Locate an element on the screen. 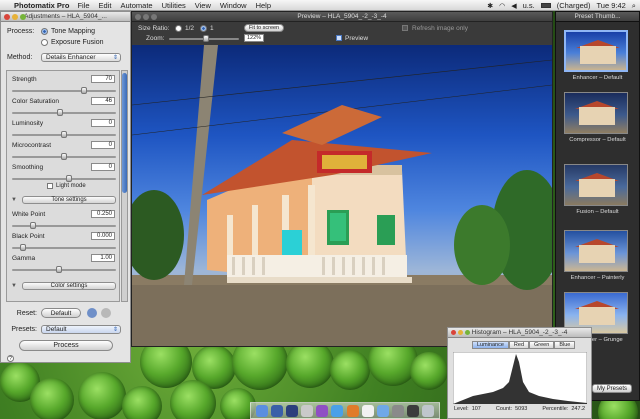 The height and width of the screenshot is (419, 640). wifi-icon: ◠ is located at coordinates (502, 6).